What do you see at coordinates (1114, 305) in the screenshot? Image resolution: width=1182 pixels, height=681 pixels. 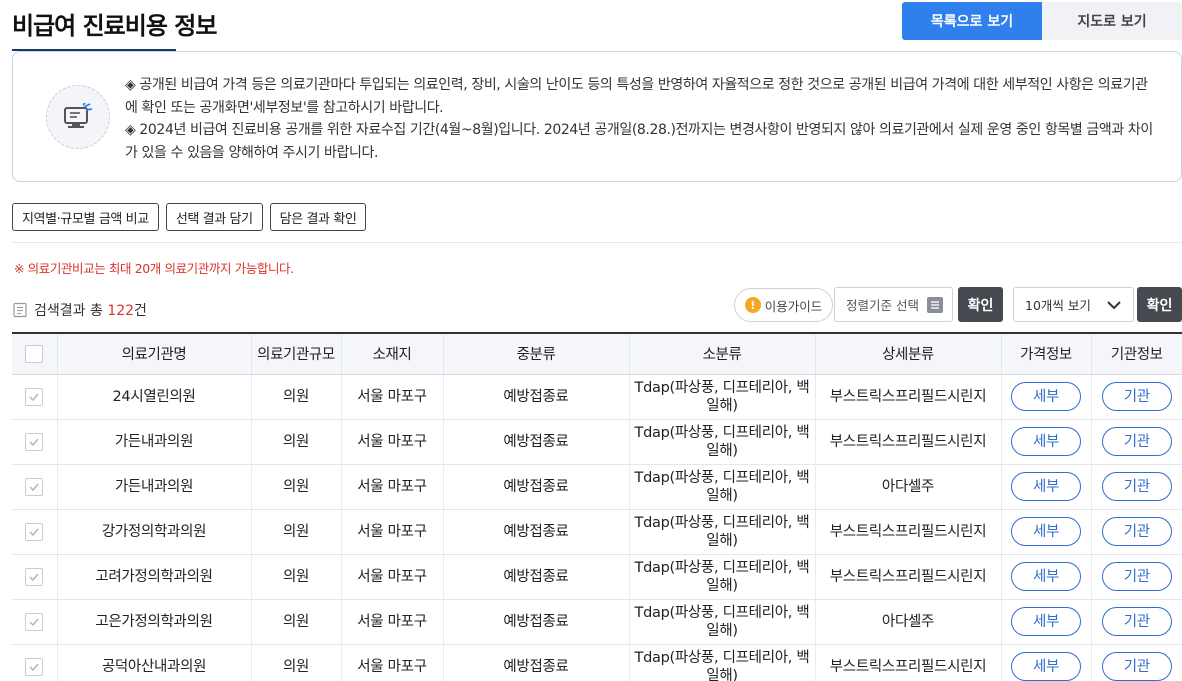 I see `chevron-down-icon` at bounding box center [1114, 305].